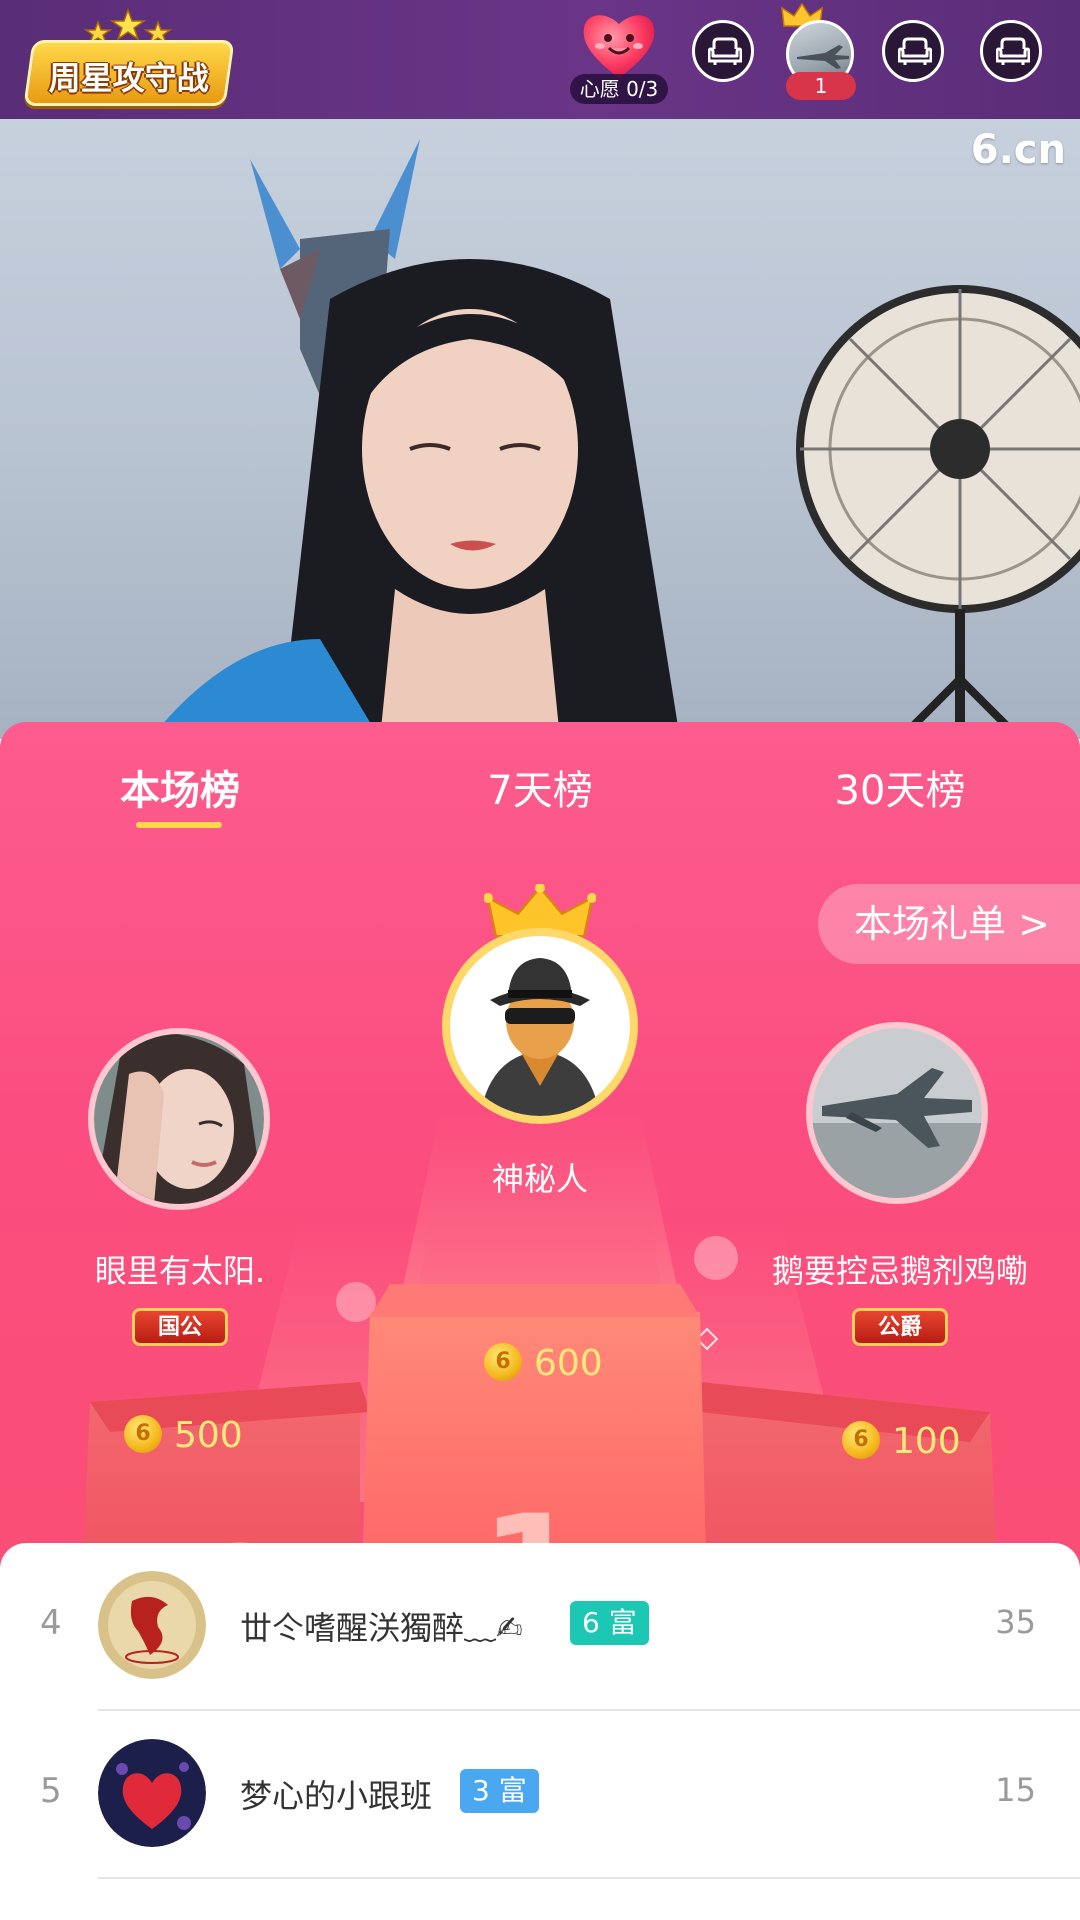 Image resolution: width=1080 pixels, height=1920 pixels. Describe the element at coordinates (539, 1179) in the screenshot. I see `first-place-name: 神秘人` at that location.